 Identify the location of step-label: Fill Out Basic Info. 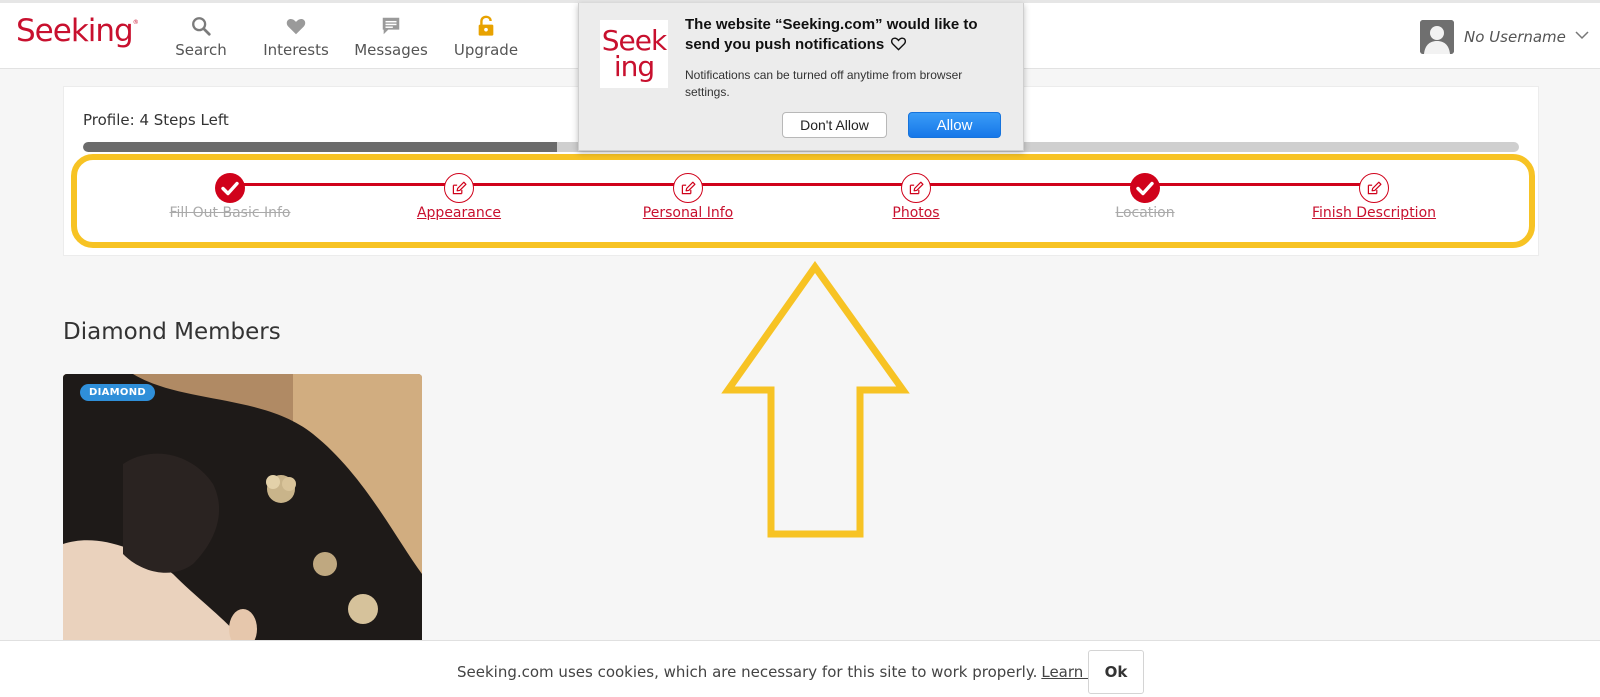
(230, 213).